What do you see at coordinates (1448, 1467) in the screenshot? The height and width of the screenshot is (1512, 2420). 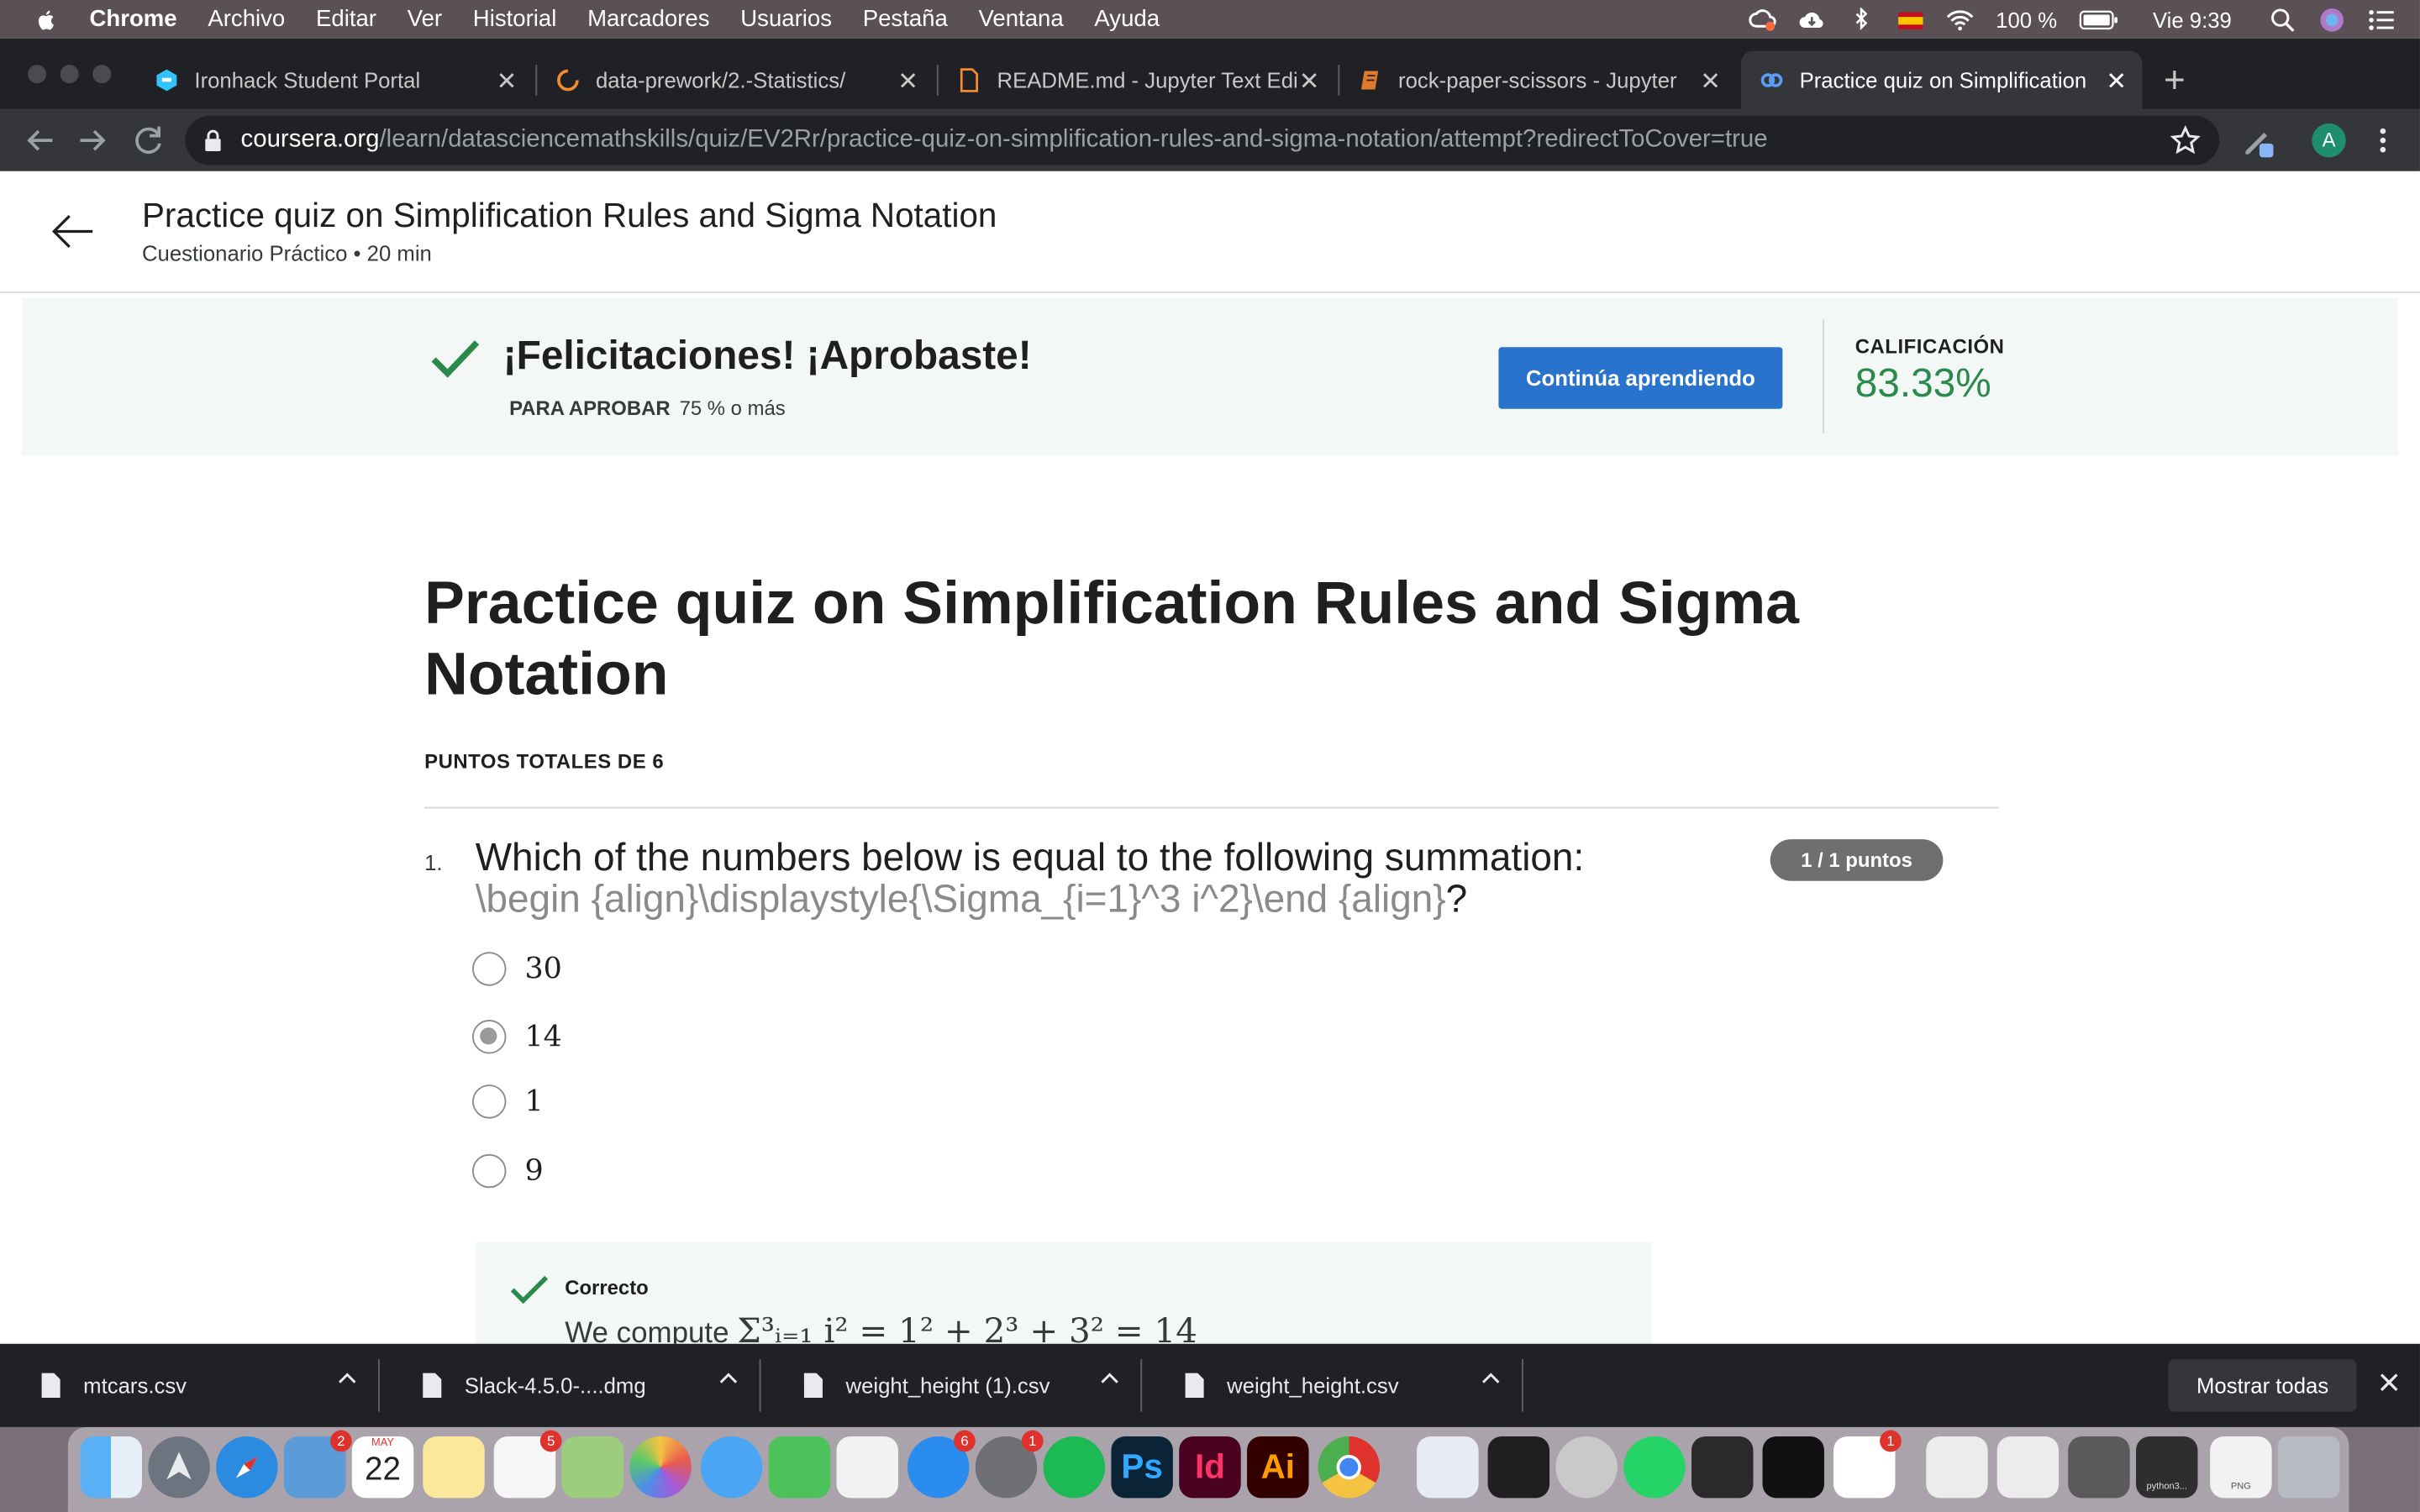 I see `numbers-icon` at bounding box center [1448, 1467].